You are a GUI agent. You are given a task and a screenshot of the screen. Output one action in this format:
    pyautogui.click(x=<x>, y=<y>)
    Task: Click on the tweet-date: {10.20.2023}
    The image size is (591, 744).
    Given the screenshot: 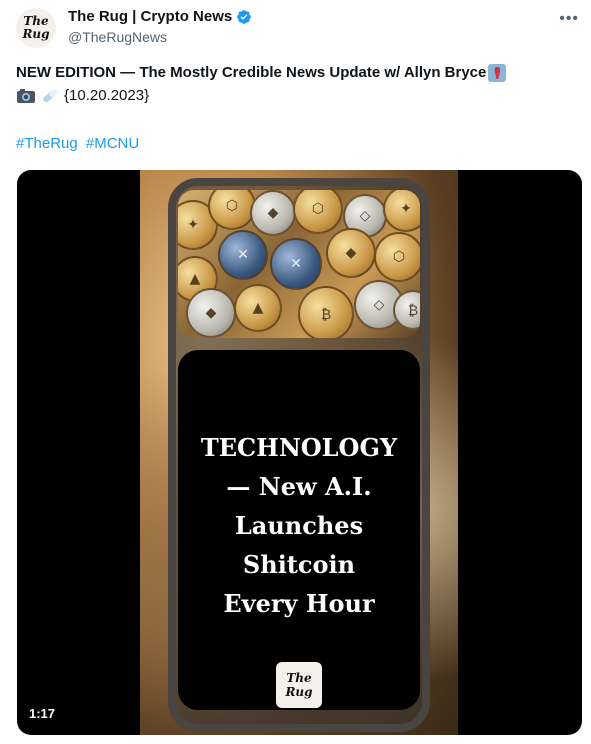 What is the action you would take?
    pyautogui.click(x=107, y=95)
    